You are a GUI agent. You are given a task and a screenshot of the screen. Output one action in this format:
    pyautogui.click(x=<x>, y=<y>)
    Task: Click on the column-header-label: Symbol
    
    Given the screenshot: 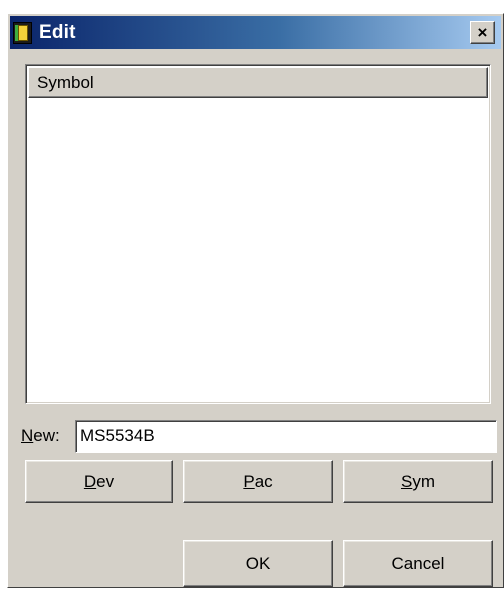 What is the action you would take?
    pyautogui.click(x=65, y=82)
    